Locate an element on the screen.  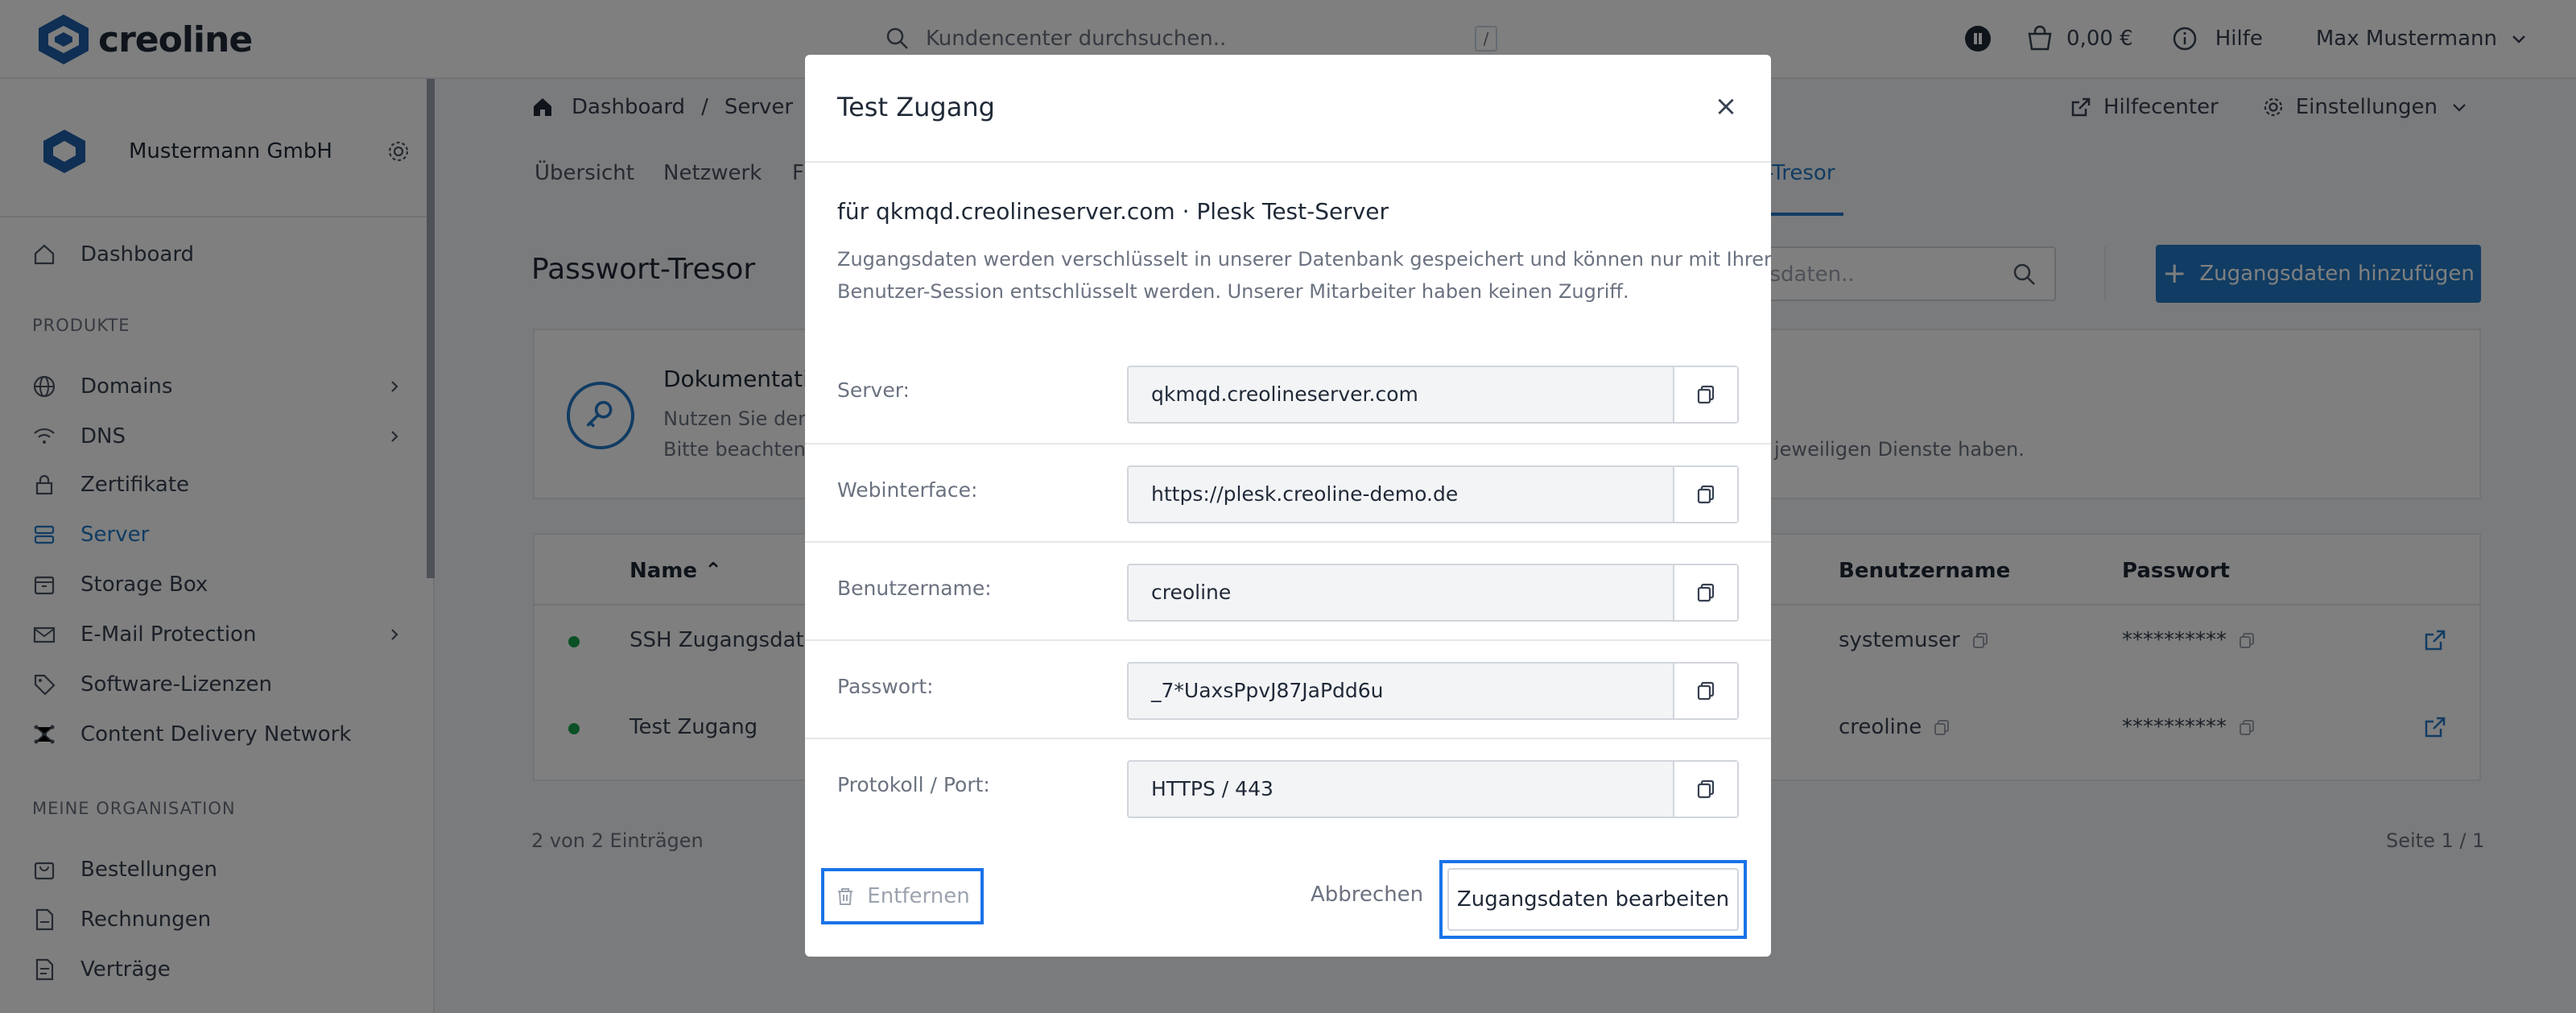
field-value: _7*UaxsPpvJ87JaPdd6u is located at coordinates (1401, 691).